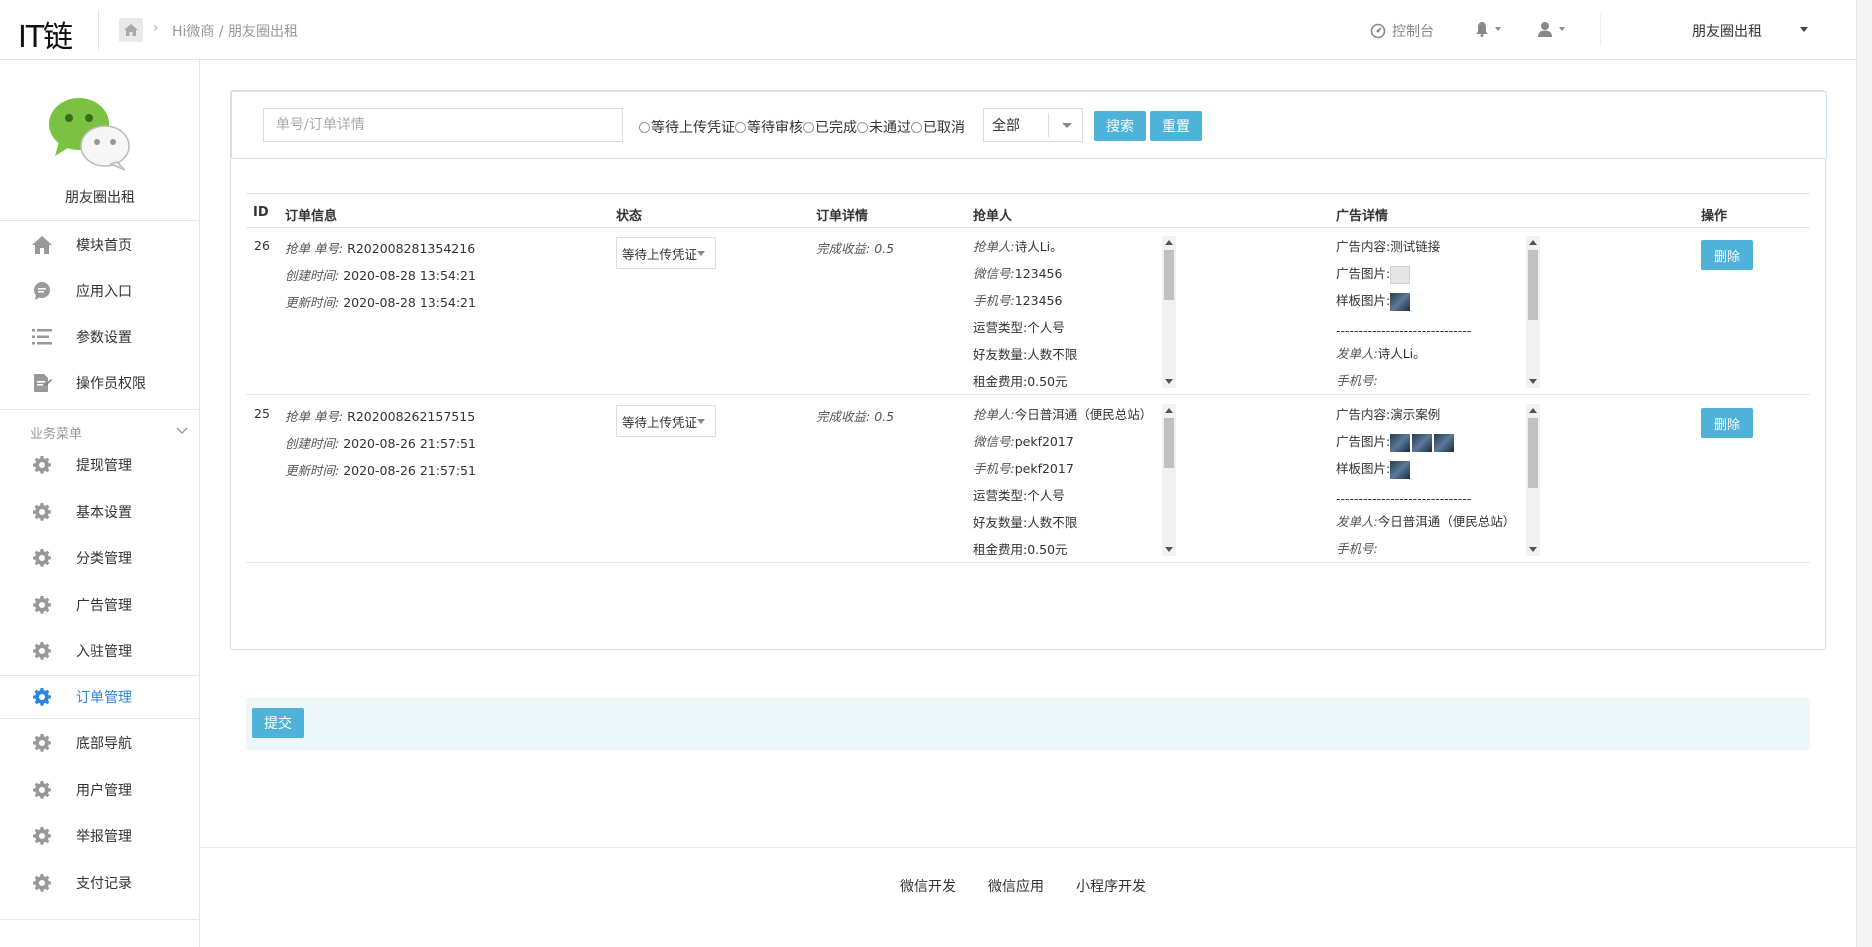 This screenshot has height=947, width=1872. Describe the element at coordinates (278, 723) in the screenshot. I see `submit-button: 提交` at that location.